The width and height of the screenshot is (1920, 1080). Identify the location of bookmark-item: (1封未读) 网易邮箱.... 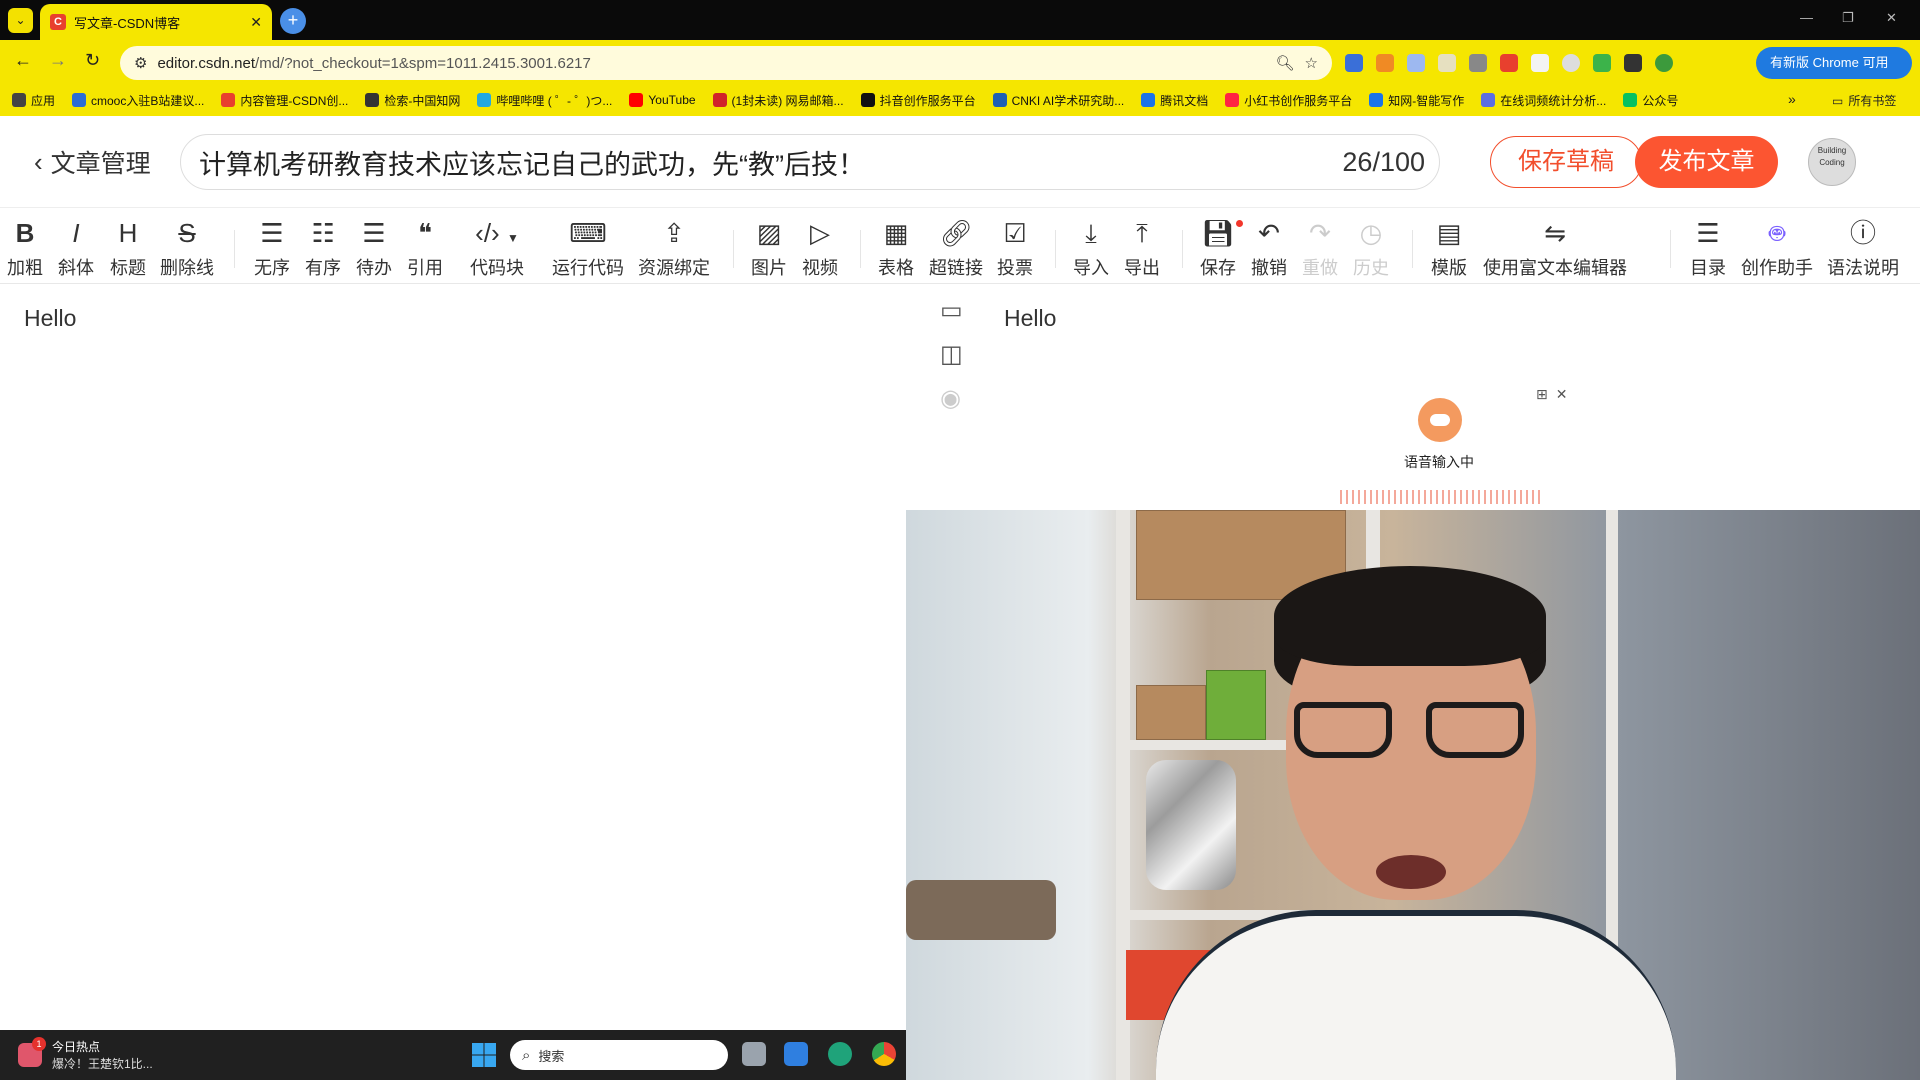
(778, 100).